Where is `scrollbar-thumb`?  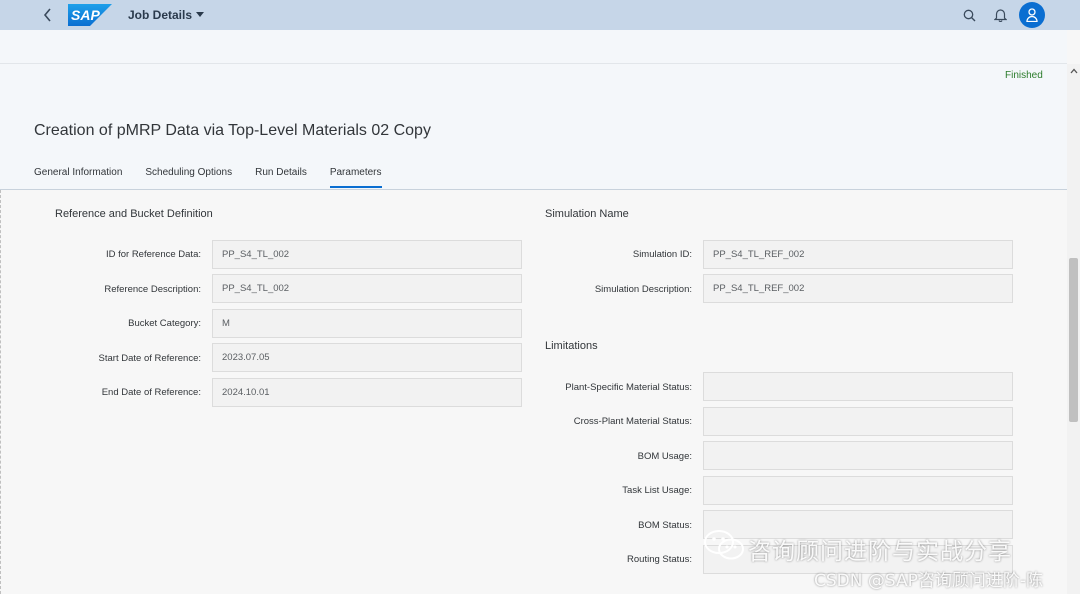
scrollbar-thumb is located at coordinates (1073, 340).